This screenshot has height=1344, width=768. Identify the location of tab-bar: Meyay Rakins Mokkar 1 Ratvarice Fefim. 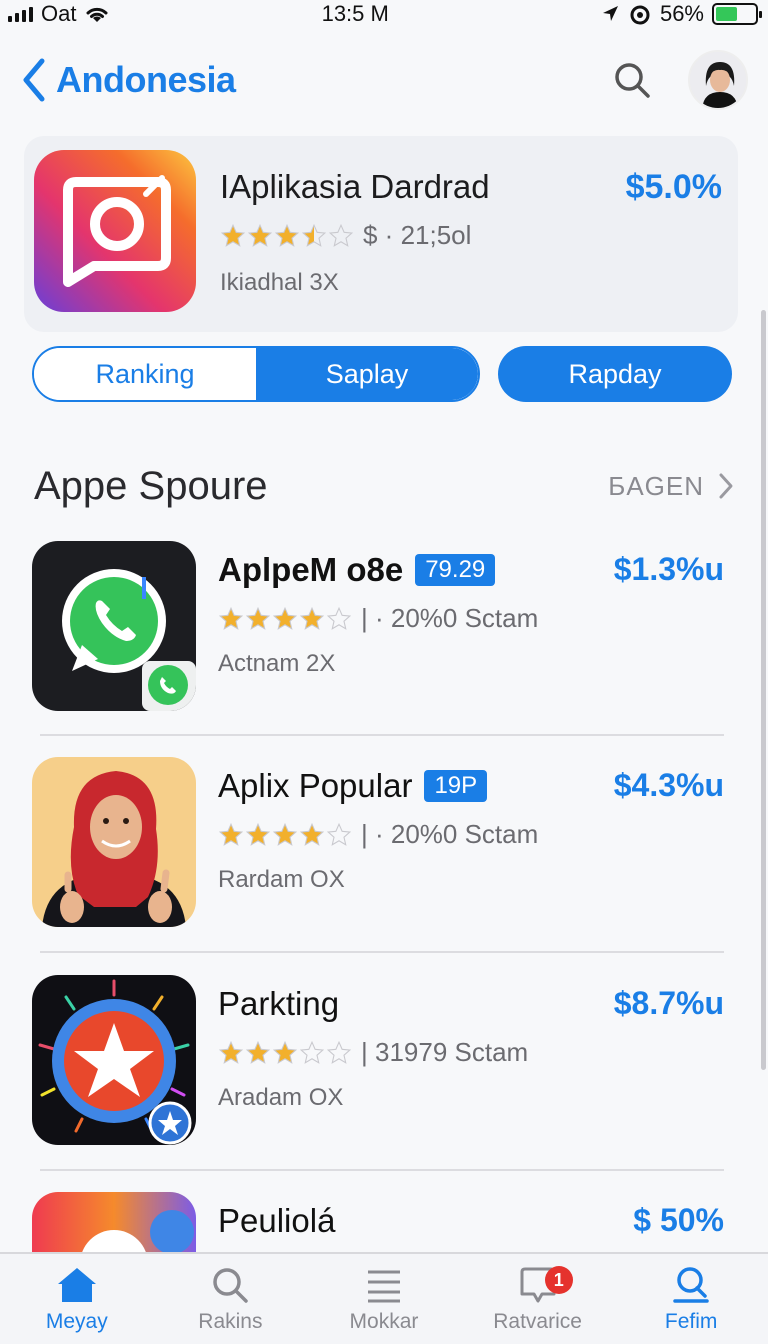
(384, 1298).